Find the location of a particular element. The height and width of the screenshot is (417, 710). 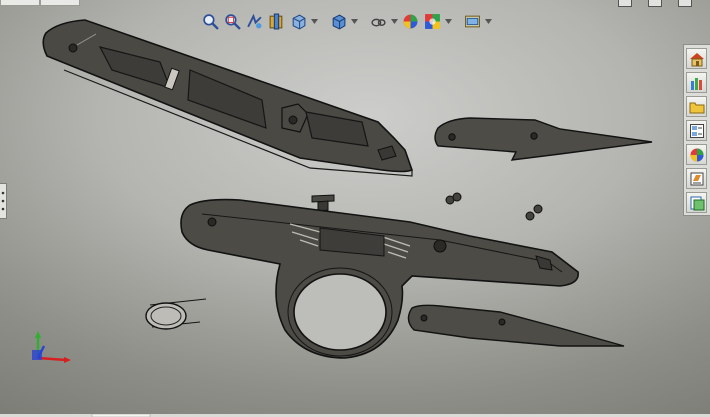

restore-icon is located at coordinates (655, 3).